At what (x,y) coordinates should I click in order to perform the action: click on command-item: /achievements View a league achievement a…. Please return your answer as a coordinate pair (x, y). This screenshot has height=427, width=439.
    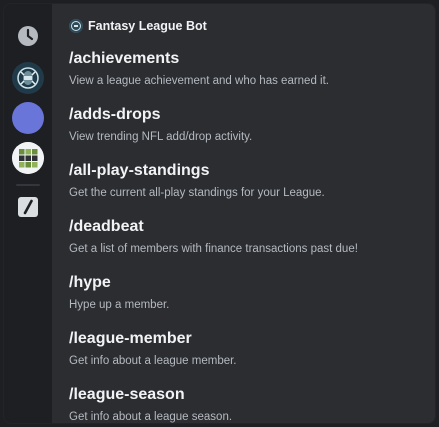
    Looking at the image, I should click on (247, 77).